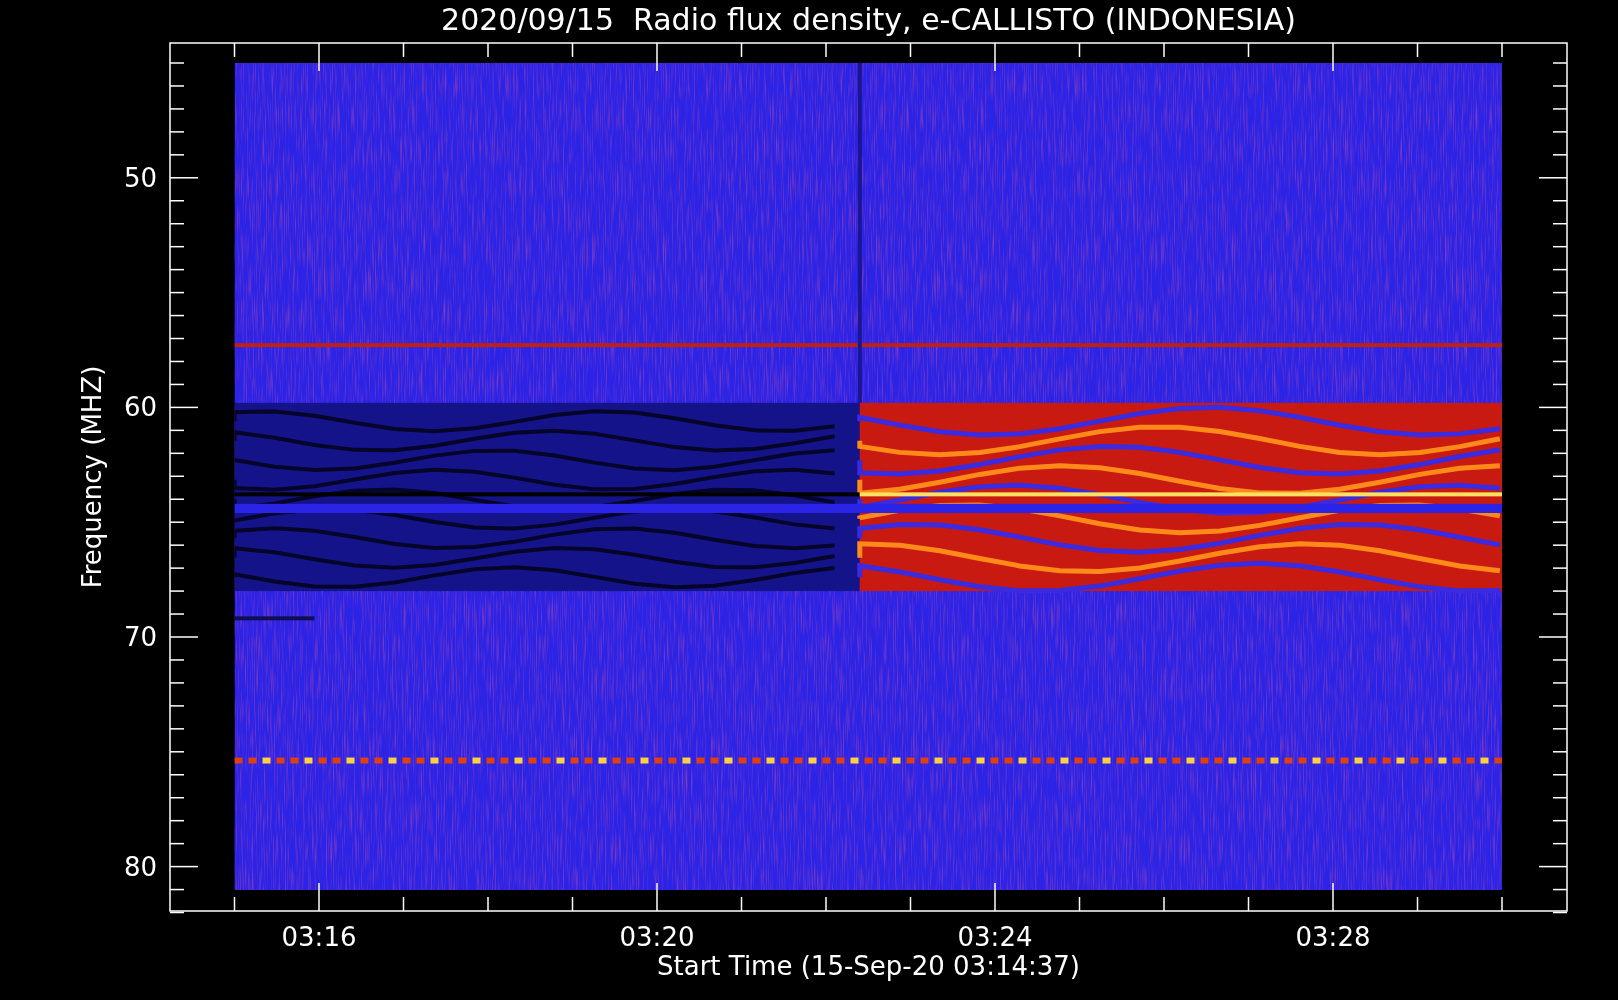 The height and width of the screenshot is (1000, 1618). Describe the element at coordinates (92, 477) in the screenshot. I see `axis-label: Frequency (MHZ)` at that location.